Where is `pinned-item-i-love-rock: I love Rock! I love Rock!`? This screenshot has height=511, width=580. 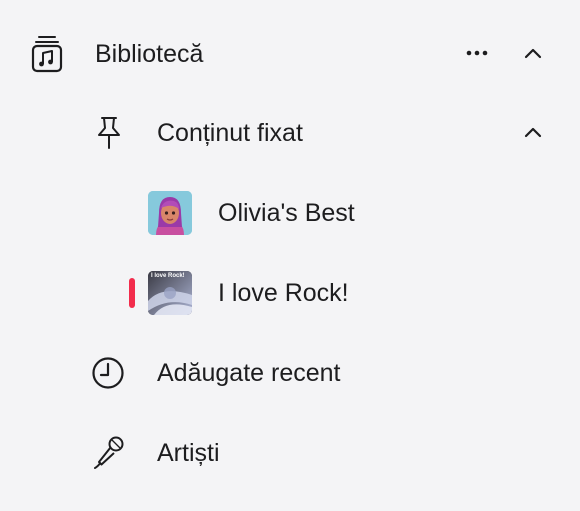 pinned-item-i-love-rock: I love Rock! I love Rock! is located at coordinates (290, 293).